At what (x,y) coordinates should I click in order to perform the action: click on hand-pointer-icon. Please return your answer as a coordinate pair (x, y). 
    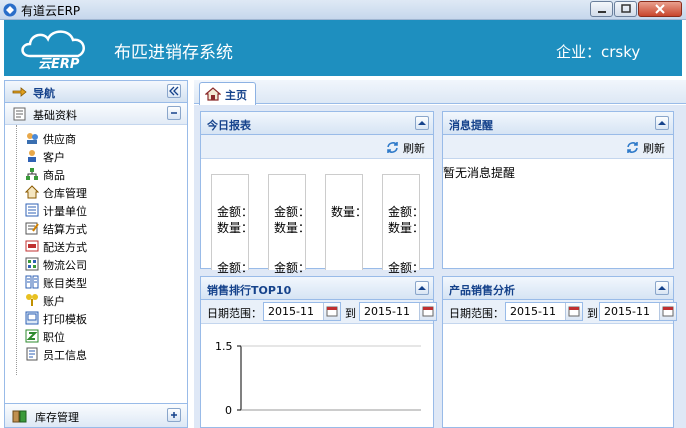
    Looking at the image, I should click on (19, 92).